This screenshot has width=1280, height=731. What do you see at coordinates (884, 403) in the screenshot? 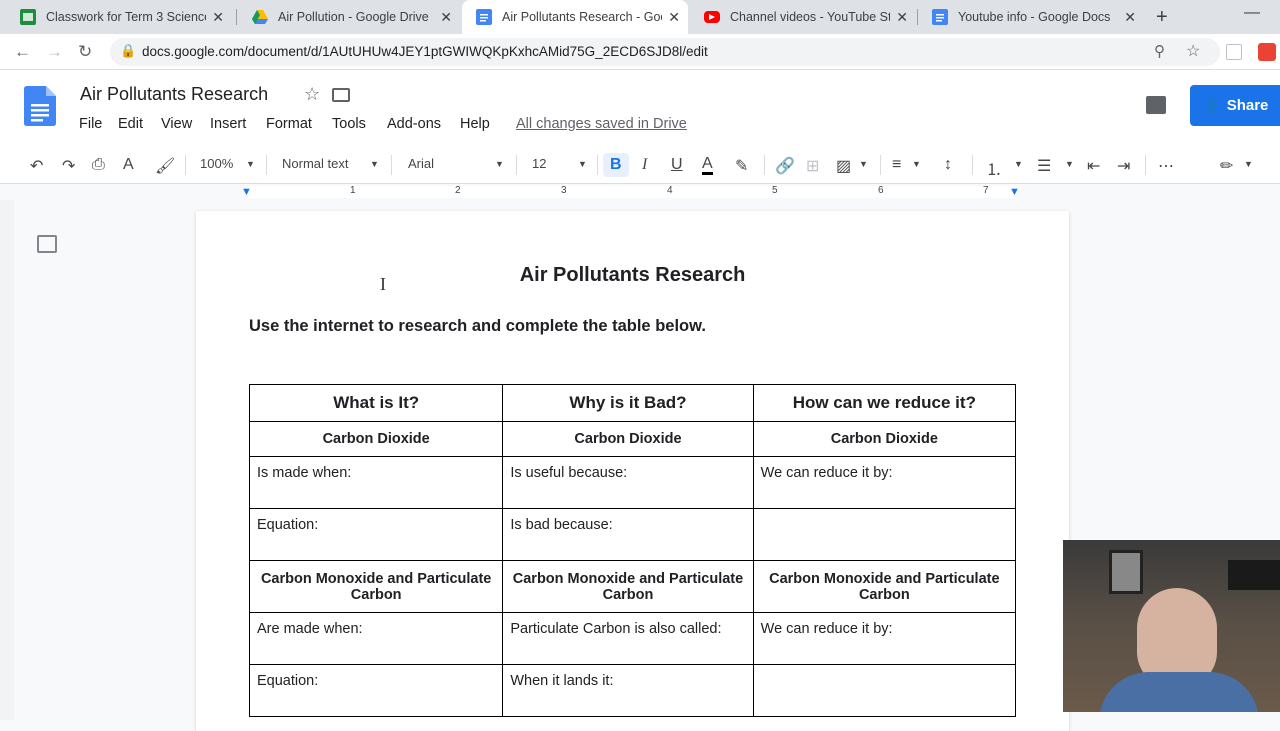
I see `table-header-cell: How can we reduce it?` at bounding box center [884, 403].